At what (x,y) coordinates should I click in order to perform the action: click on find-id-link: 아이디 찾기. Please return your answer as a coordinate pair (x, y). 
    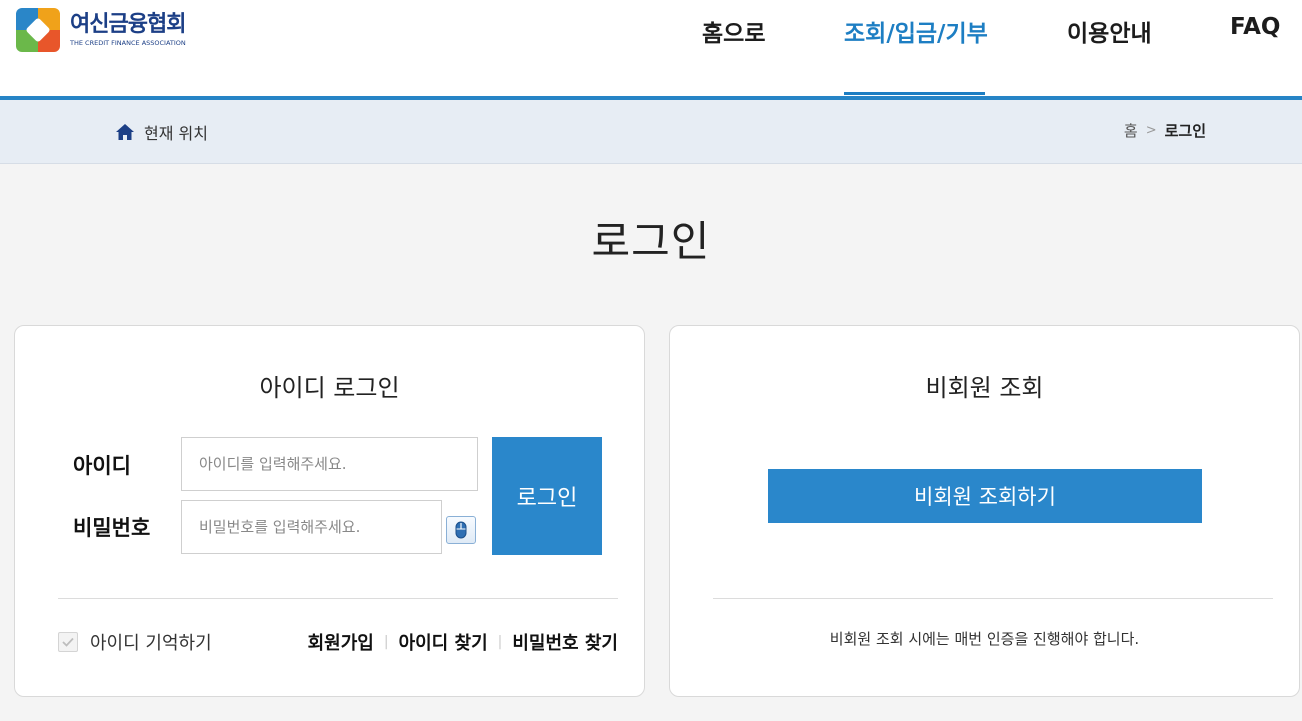
    Looking at the image, I should click on (443, 642).